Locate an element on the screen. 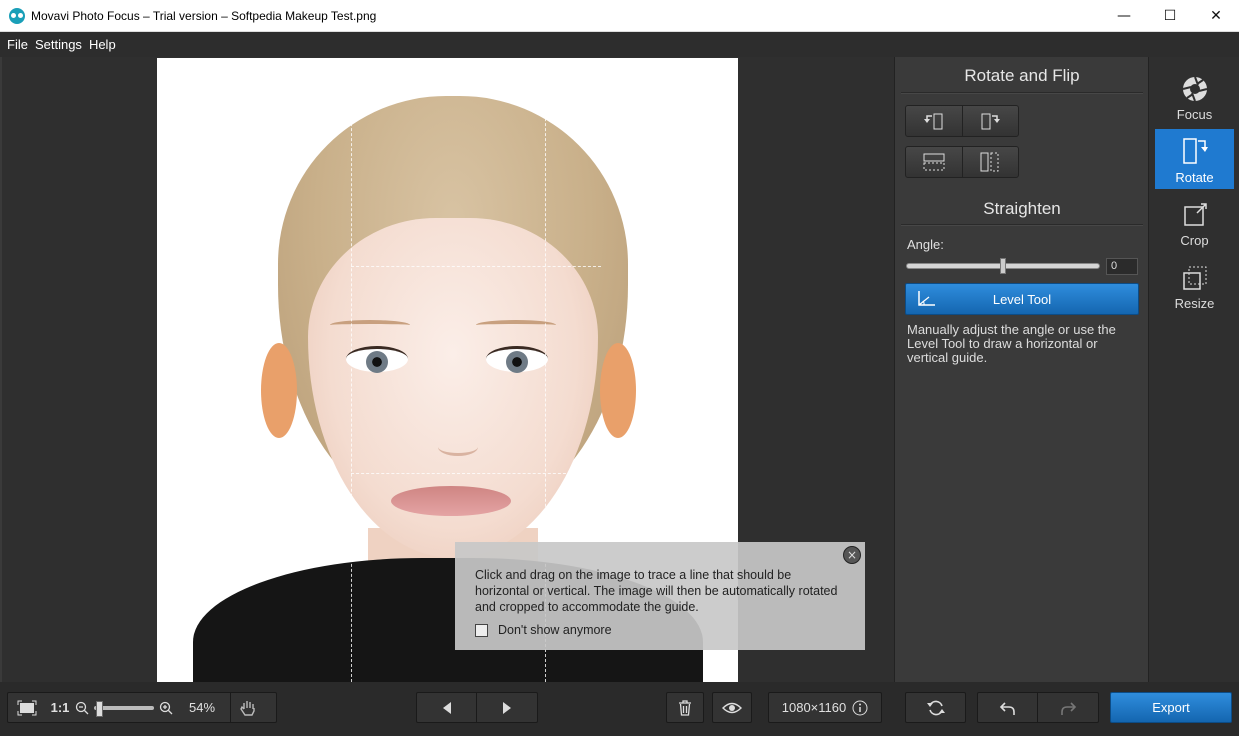 This screenshot has width=1239, height=736. rotate-right-icon is located at coordinates (991, 121).